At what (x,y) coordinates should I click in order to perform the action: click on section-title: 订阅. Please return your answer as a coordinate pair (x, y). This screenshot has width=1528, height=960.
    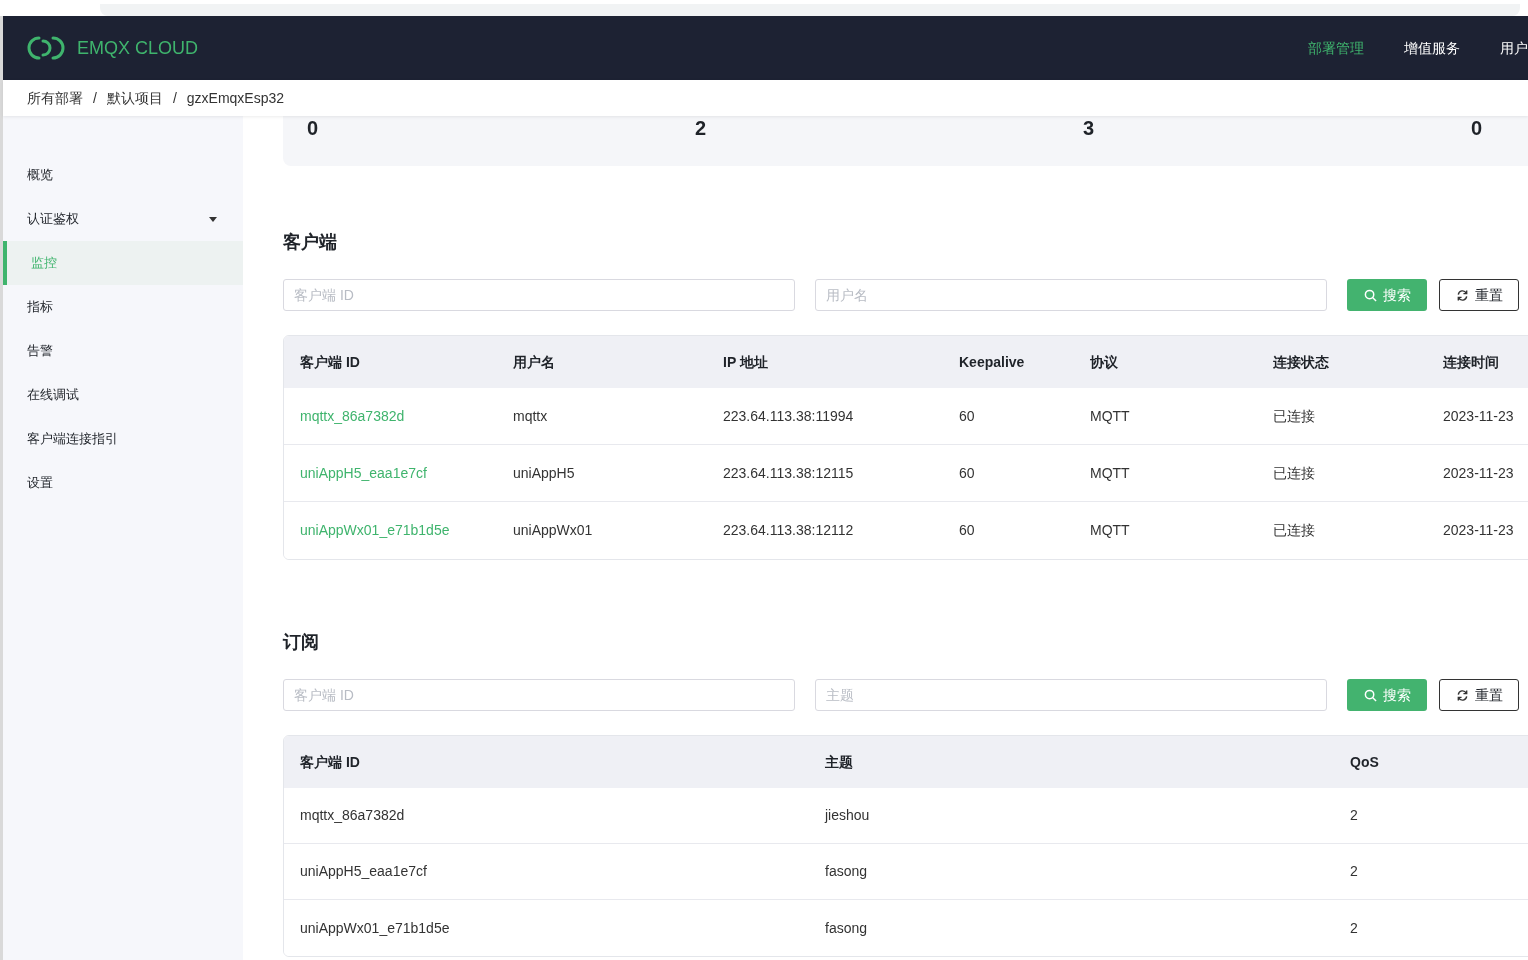
    Looking at the image, I should click on (301, 642).